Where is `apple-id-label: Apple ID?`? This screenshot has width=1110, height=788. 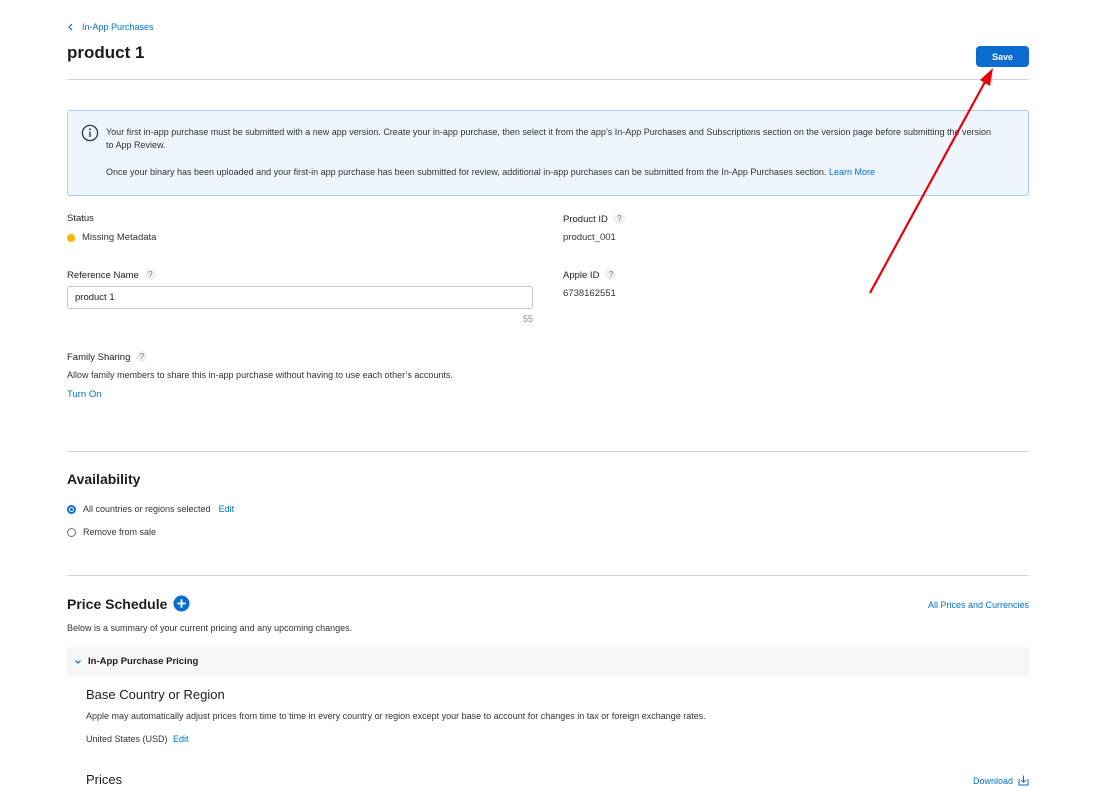 apple-id-label: Apple ID? is located at coordinates (590, 275).